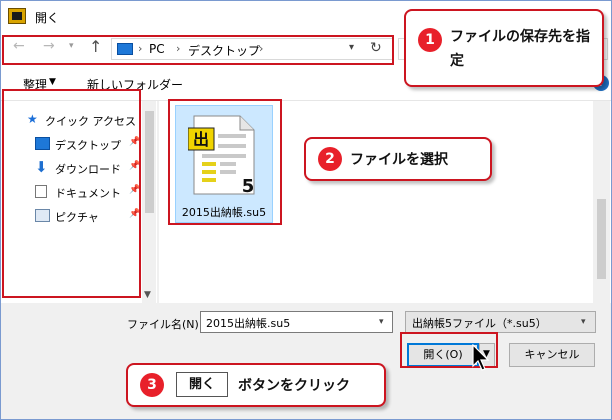 Image resolution: width=612 pixels, height=420 pixels. What do you see at coordinates (552, 355) in the screenshot?
I see `cancel-button: キャンセル` at bounding box center [552, 355].